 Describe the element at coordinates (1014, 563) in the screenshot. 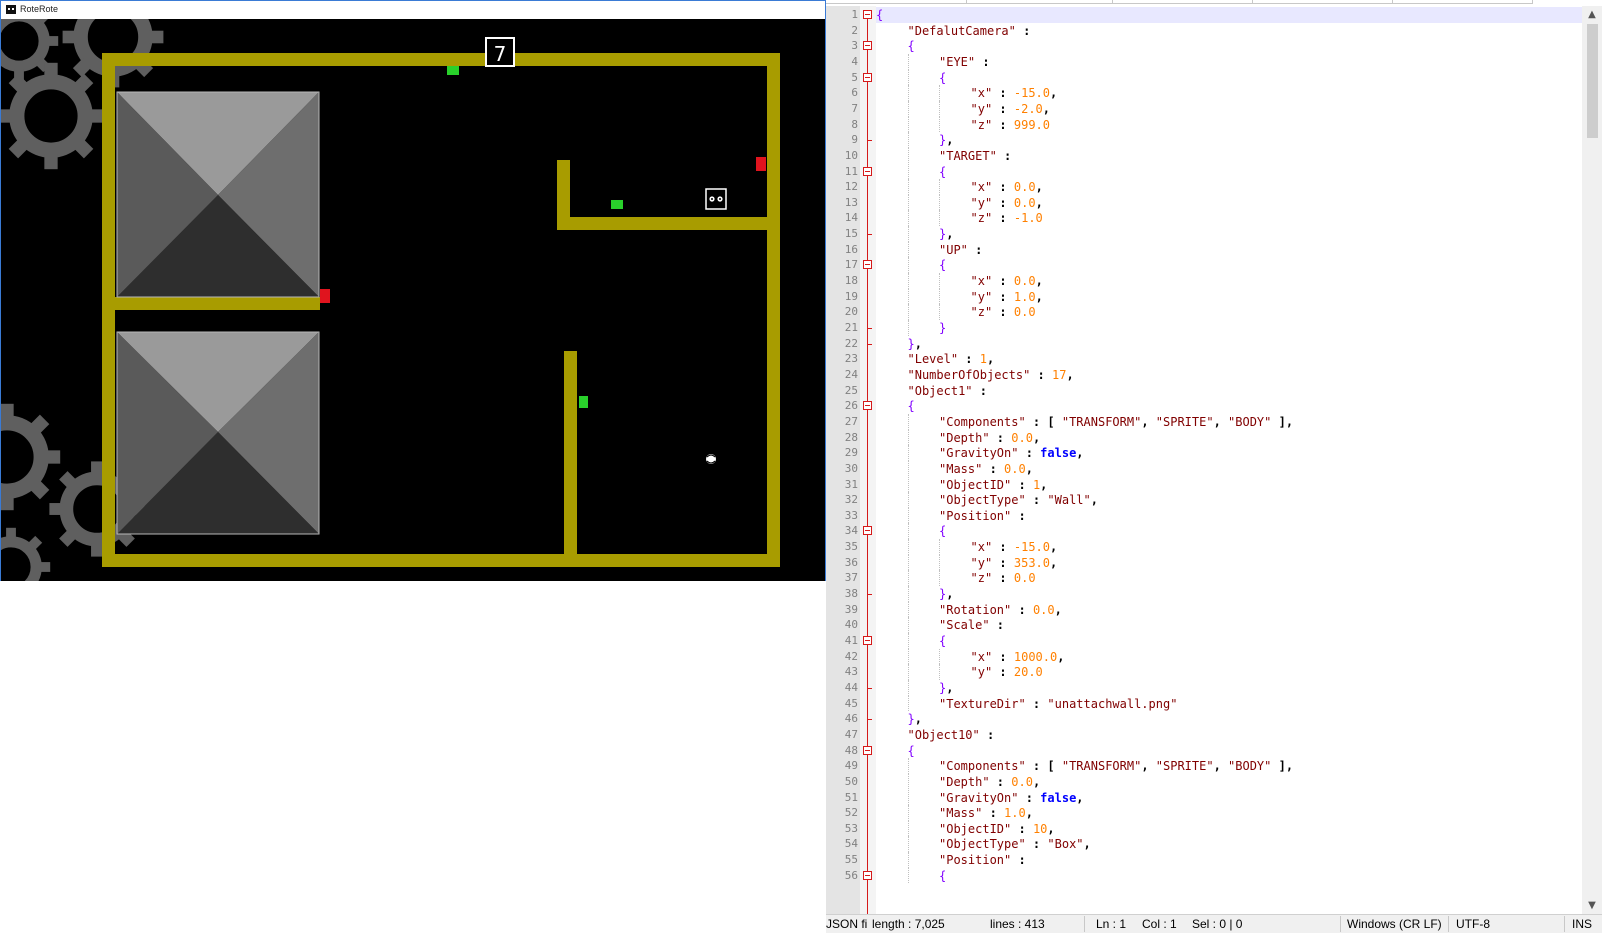

I see `code-line: "y" : 353.0,` at that location.